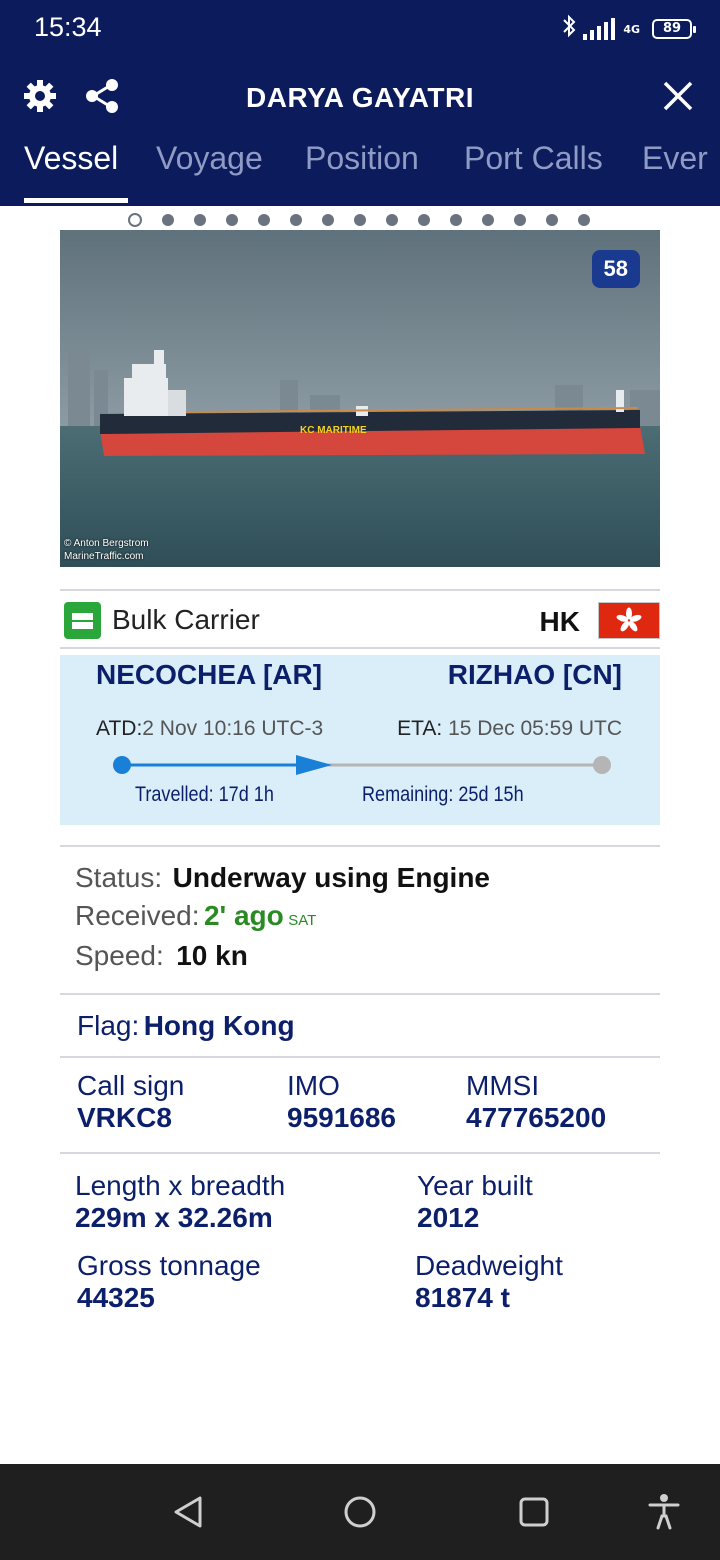  I want to click on destination-dot, so click(602, 765).